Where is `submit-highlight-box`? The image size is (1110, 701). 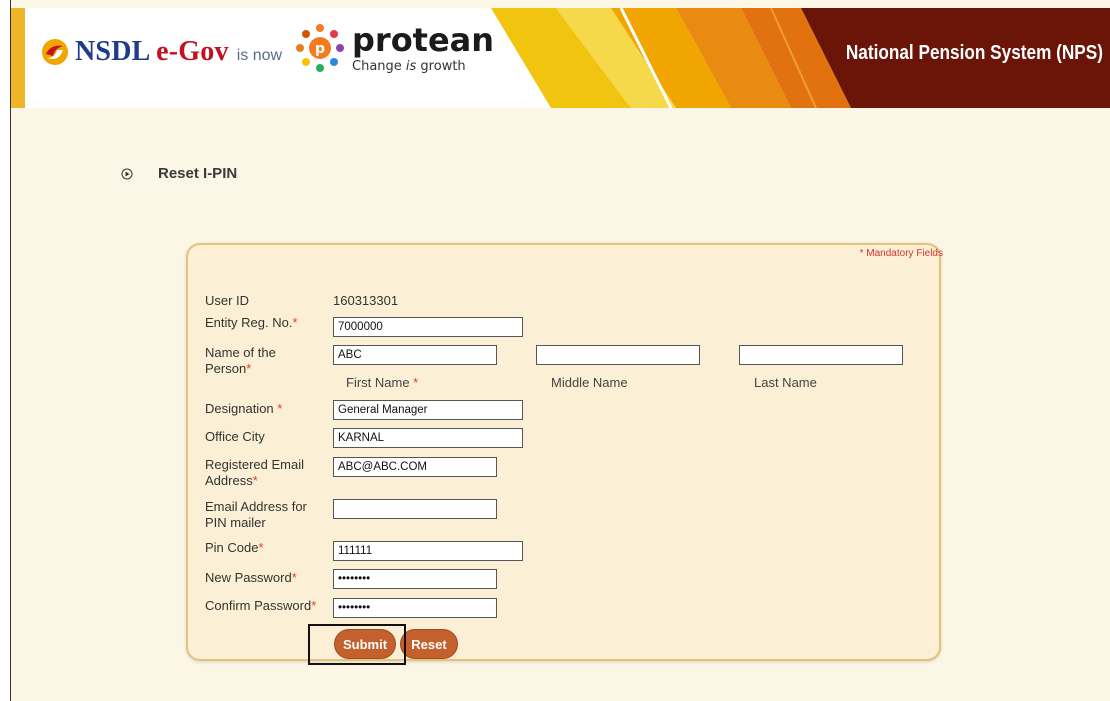
submit-highlight-box is located at coordinates (357, 644).